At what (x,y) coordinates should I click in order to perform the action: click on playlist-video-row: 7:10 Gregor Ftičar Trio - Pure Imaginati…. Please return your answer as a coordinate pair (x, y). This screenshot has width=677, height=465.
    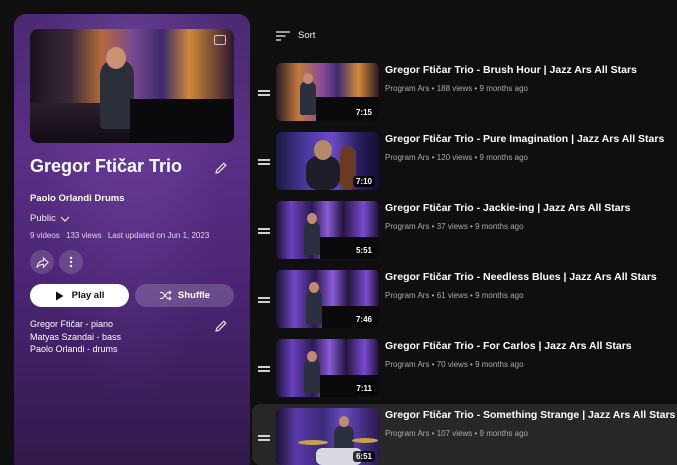
    Looking at the image, I should click on (464, 166).